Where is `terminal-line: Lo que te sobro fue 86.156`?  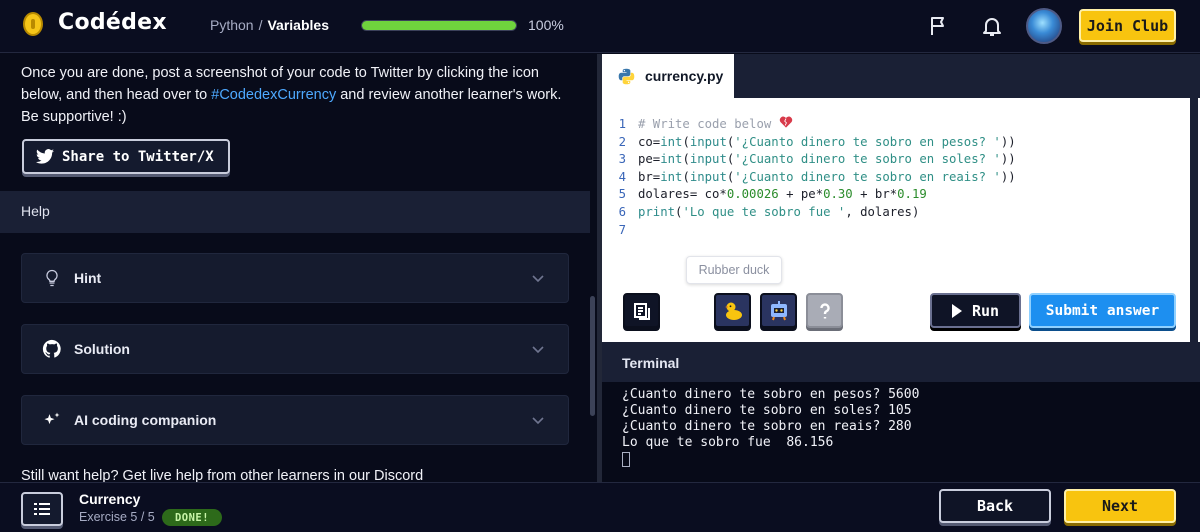
terminal-line: Lo que te sobro fue 86.156 is located at coordinates (728, 442).